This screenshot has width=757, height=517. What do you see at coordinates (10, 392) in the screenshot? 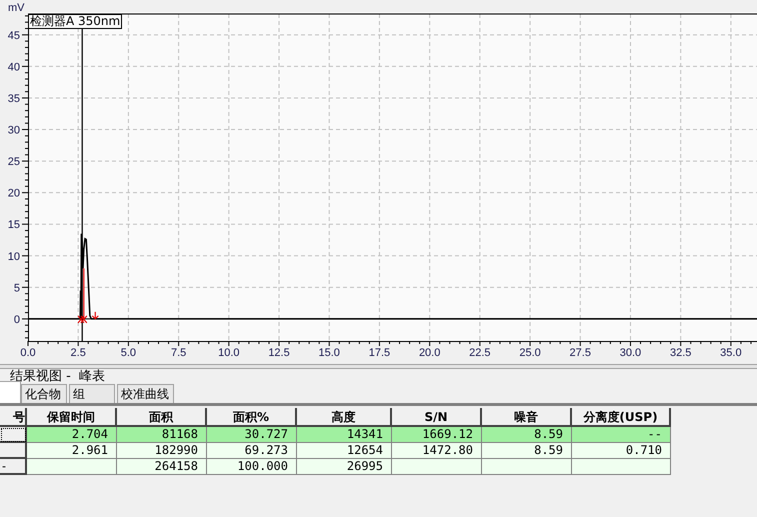
I see `tab` at bounding box center [10, 392].